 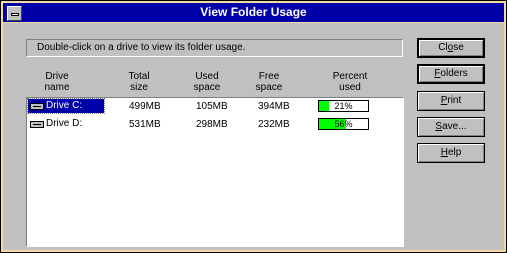 What do you see at coordinates (454, 152) in the screenshot?
I see `help-button-label-post: elp` at bounding box center [454, 152].